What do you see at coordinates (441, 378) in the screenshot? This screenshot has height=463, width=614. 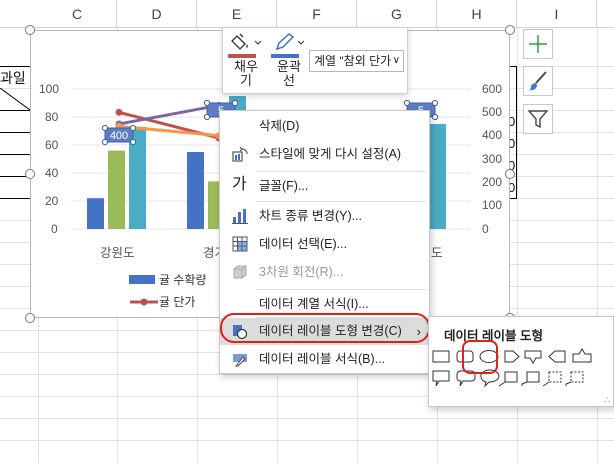 I see `rect-callout-shape` at bounding box center [441, 378].